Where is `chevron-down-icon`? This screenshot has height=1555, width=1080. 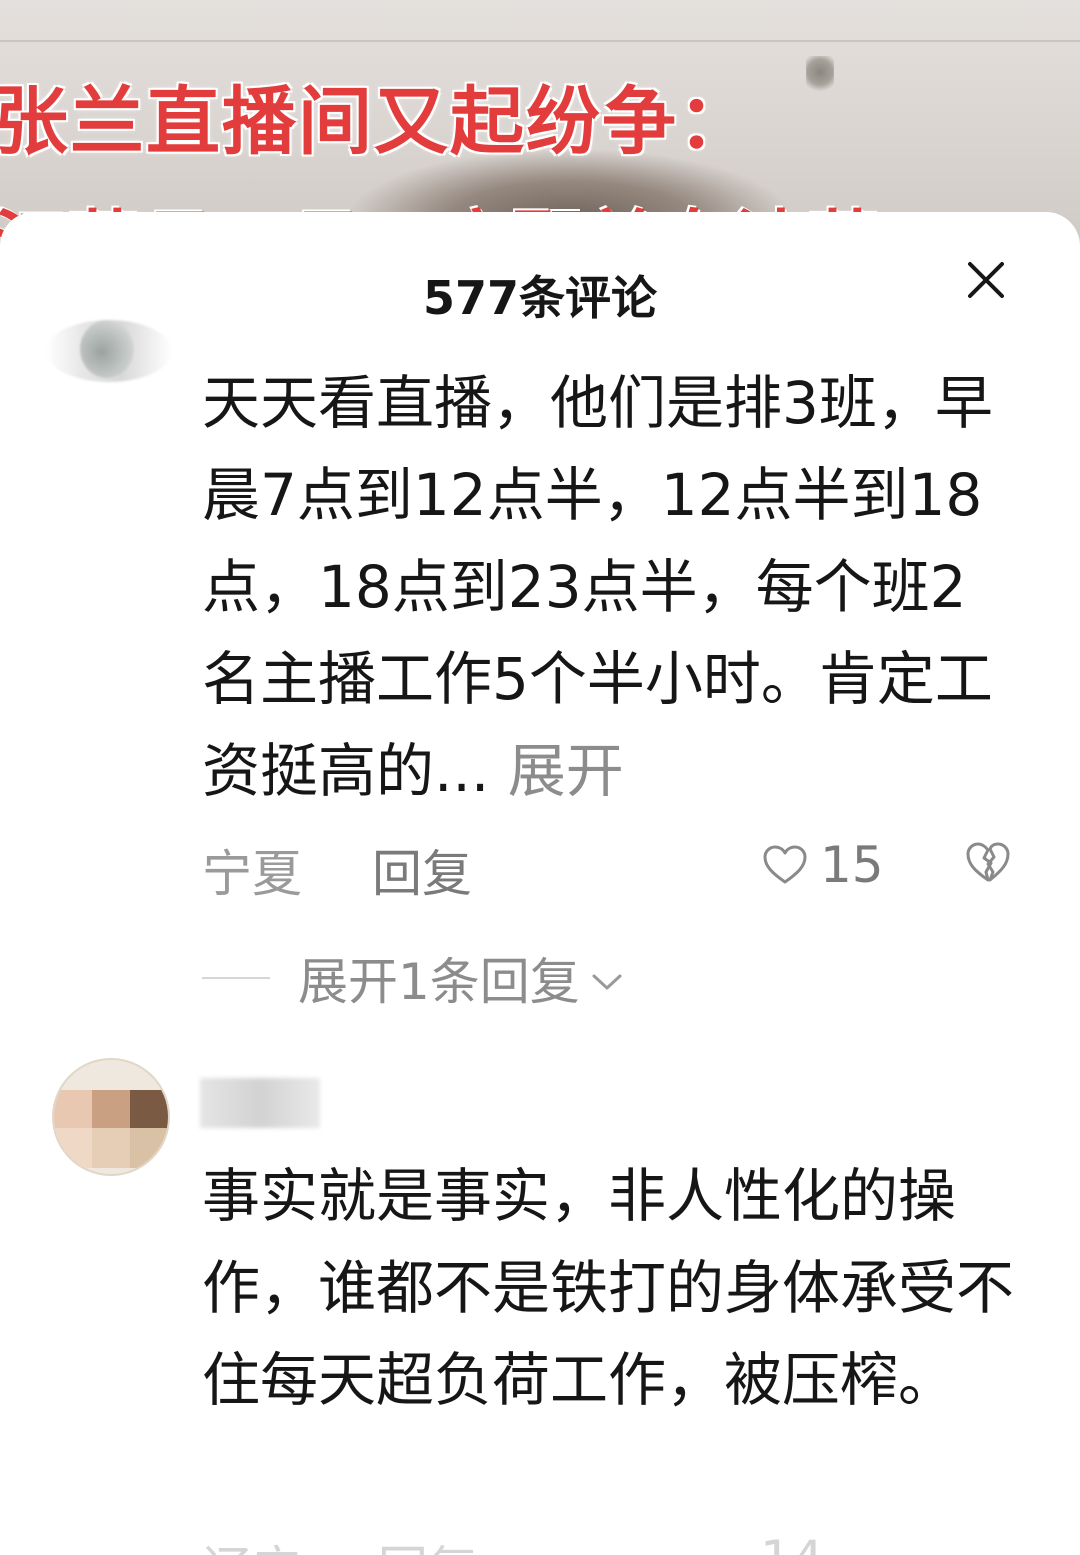 chevron-down-icon is located at coordinates (607, 982).